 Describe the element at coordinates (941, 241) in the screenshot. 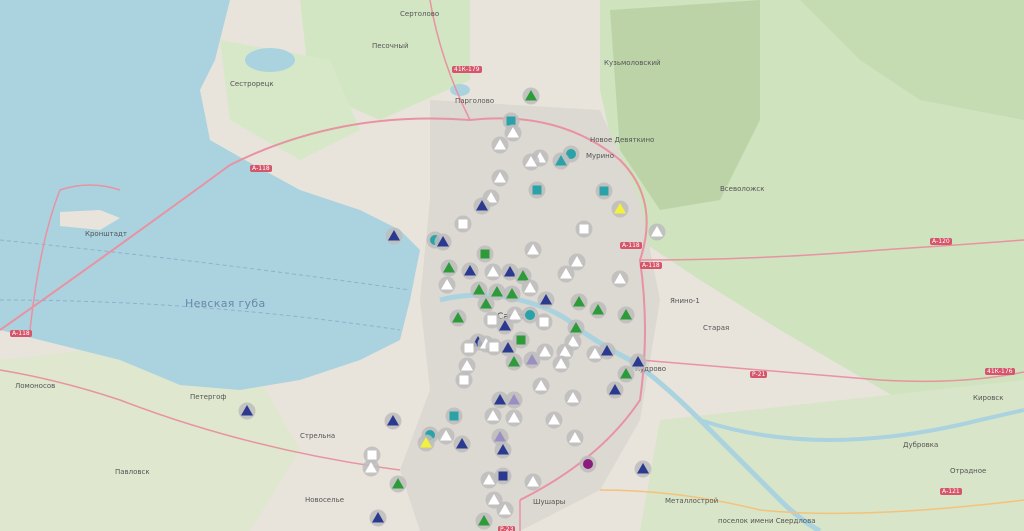

I see `road-shield: А-120` at that location.